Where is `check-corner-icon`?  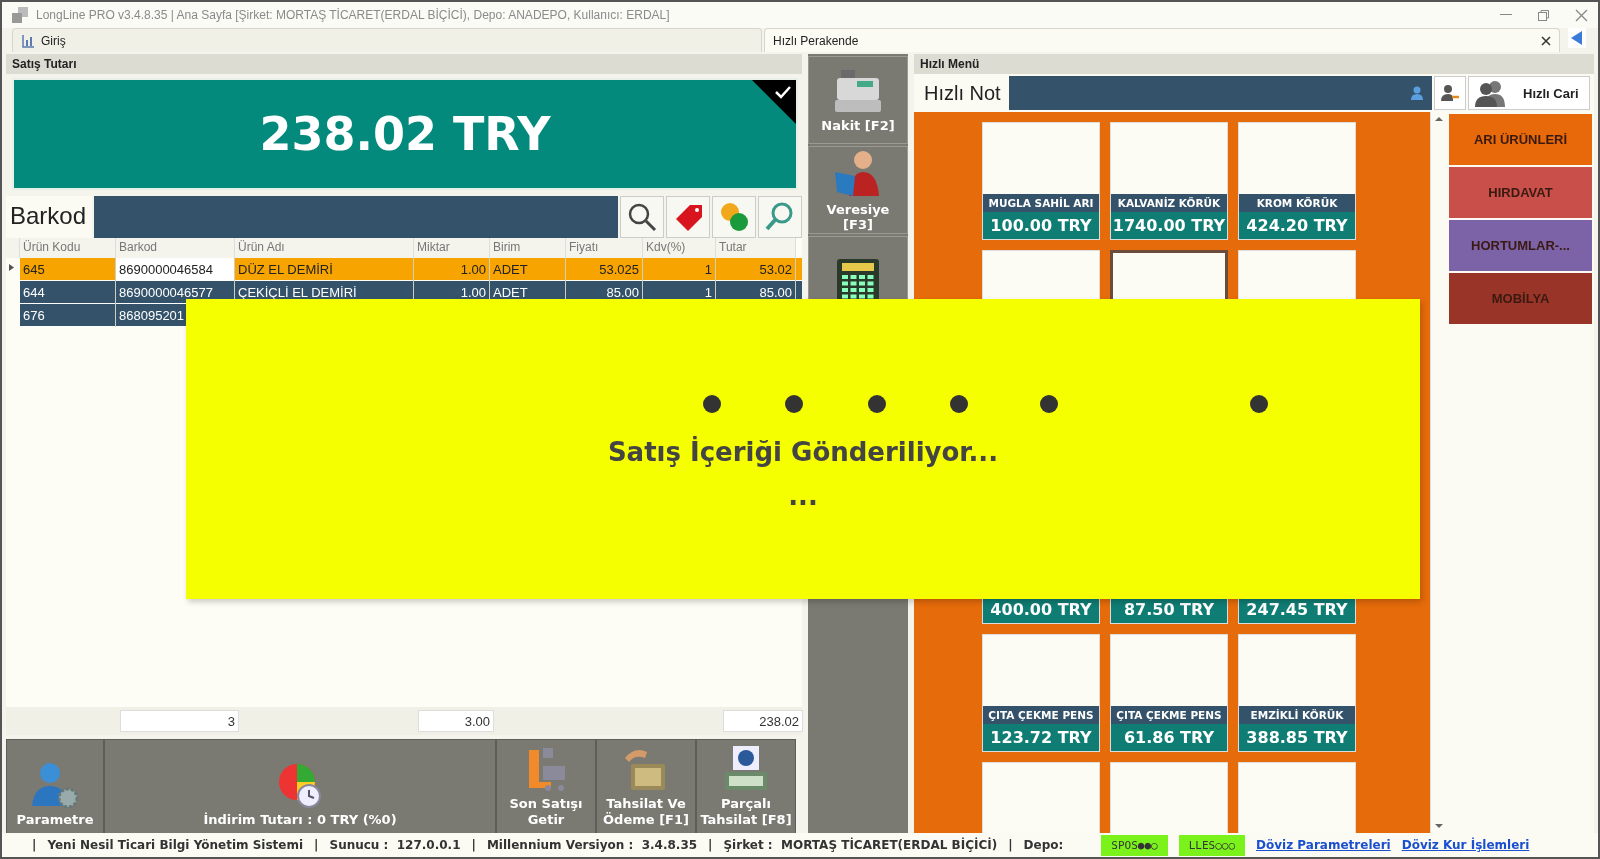
check-corner-icon is located at coordinates (774, 102).